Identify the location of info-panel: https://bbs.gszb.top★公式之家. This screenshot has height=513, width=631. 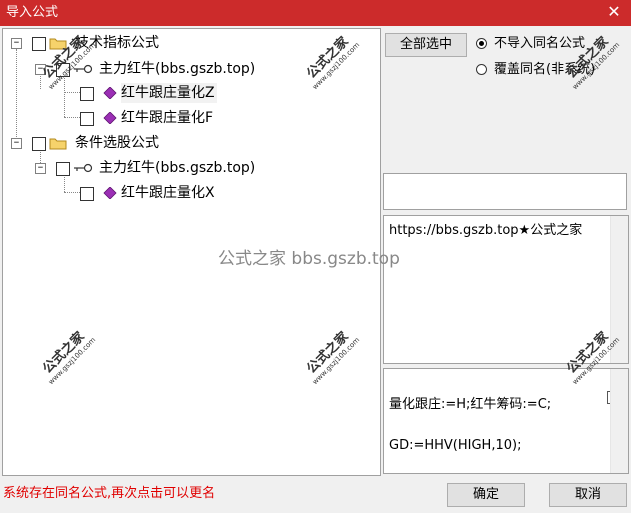
(506, 289).